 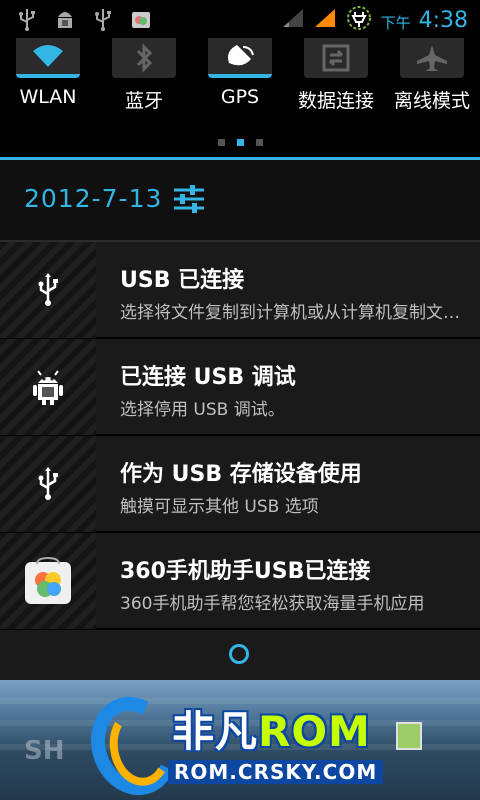 What do you see at coordinates (219, 507) in the screenshot?
I see `notification-text: 触摸可显示其他 USB 选项` at bounding box center [219, 507].